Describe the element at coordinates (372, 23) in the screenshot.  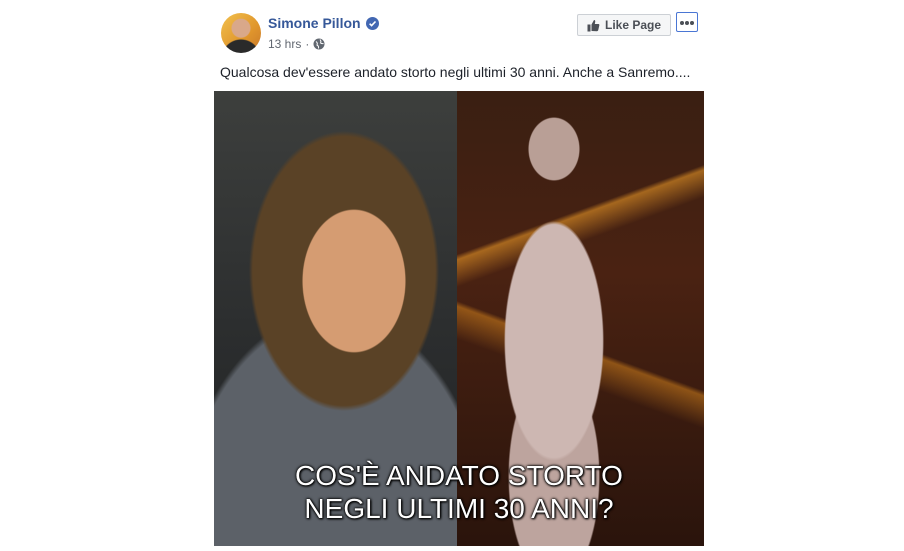
I see `verified-badge-icon` at that location.